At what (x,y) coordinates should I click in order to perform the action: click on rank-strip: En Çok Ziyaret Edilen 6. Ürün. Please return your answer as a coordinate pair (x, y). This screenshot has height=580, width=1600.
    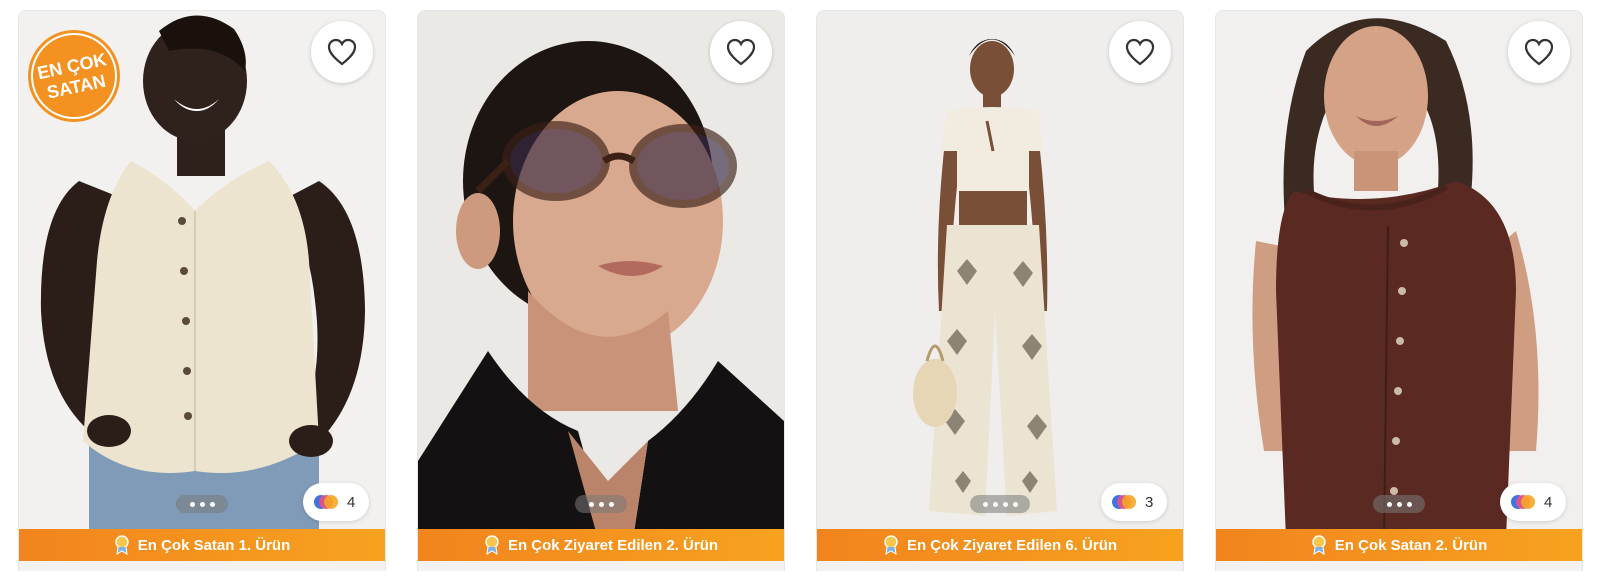
    Looking at the image, I should click on (1000, 545).